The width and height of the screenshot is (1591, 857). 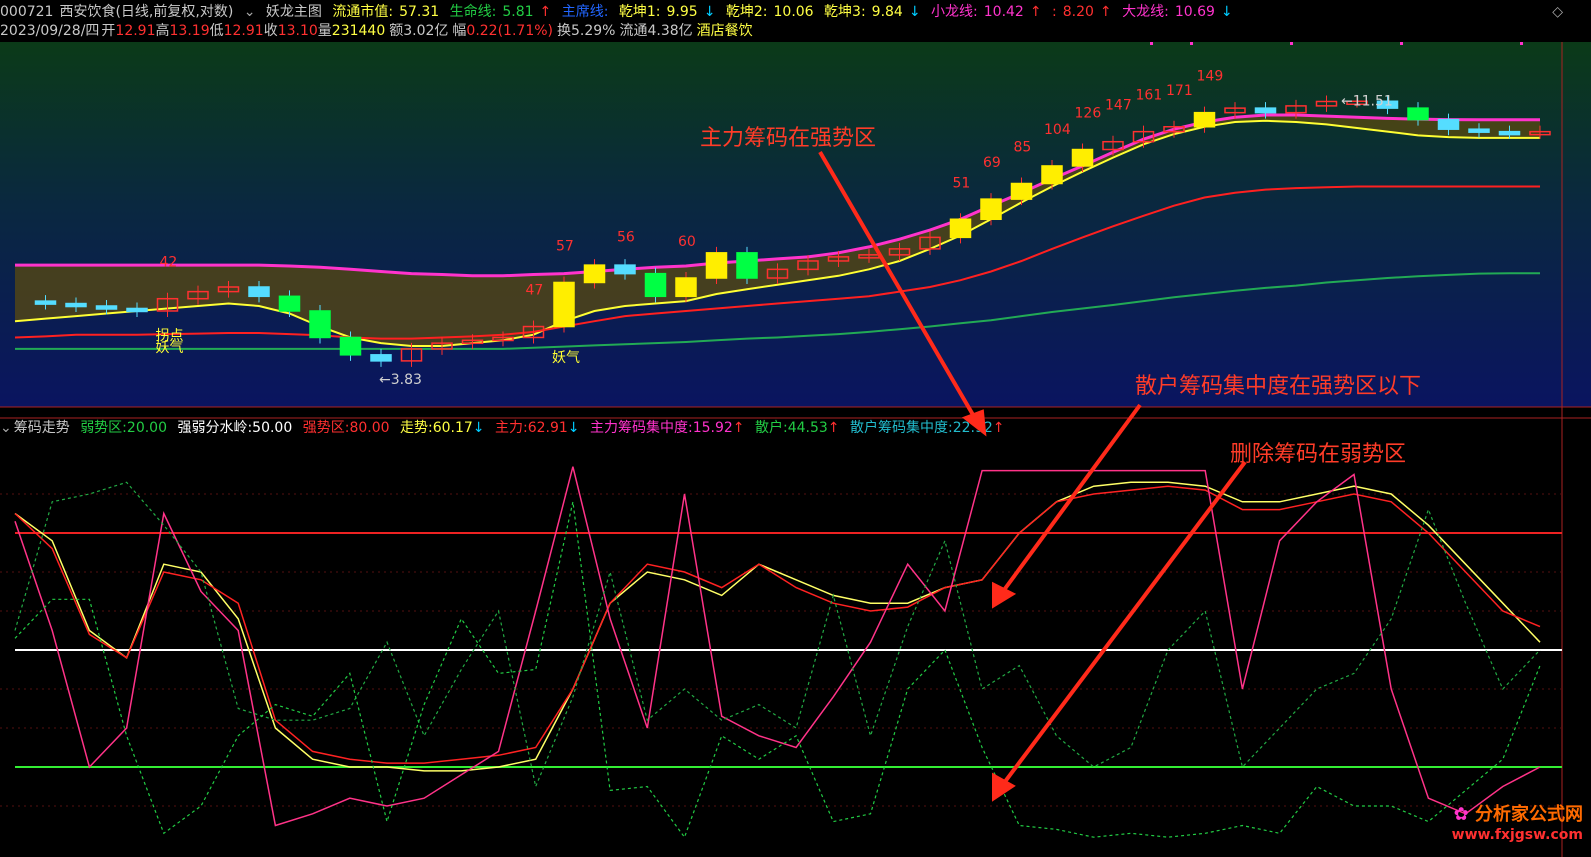 What do you see at coordinates (788, 138) in the screenshot?
I see `annotation-main-strong: 主力筹码在强势区` at bounding box center [788, 138].